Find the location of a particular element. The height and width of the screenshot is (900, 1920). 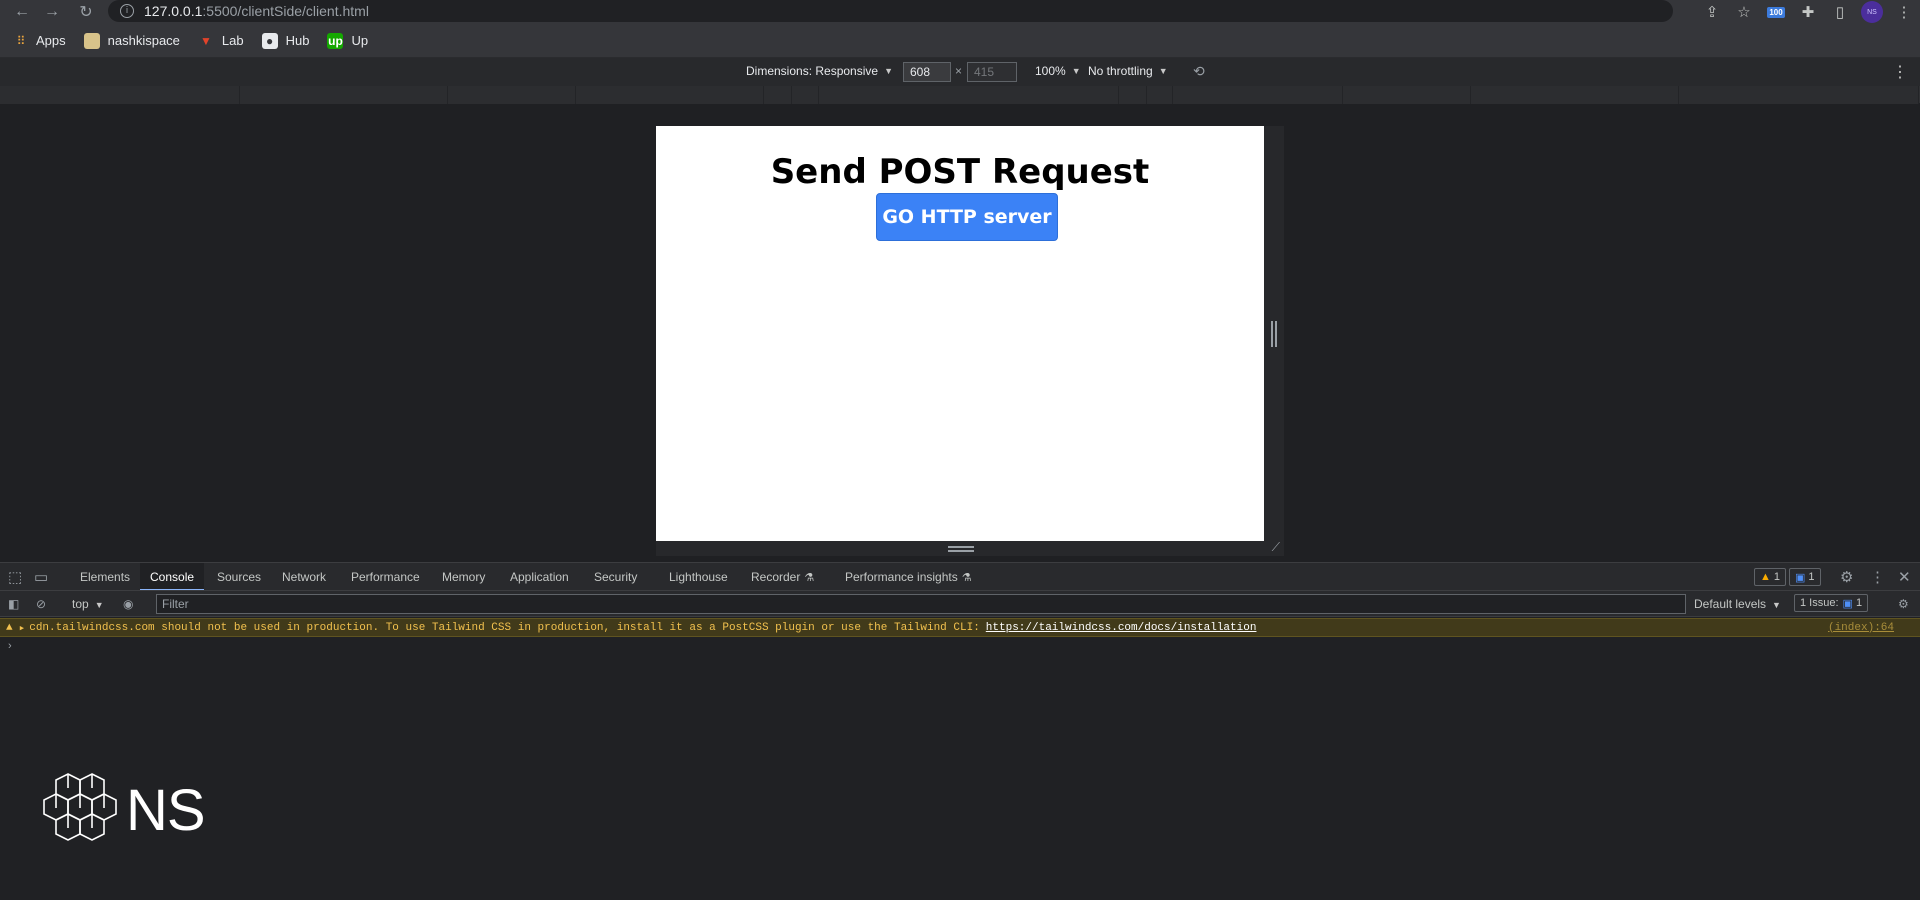

tab-performance: Performance is located at coordinates (385, 577).